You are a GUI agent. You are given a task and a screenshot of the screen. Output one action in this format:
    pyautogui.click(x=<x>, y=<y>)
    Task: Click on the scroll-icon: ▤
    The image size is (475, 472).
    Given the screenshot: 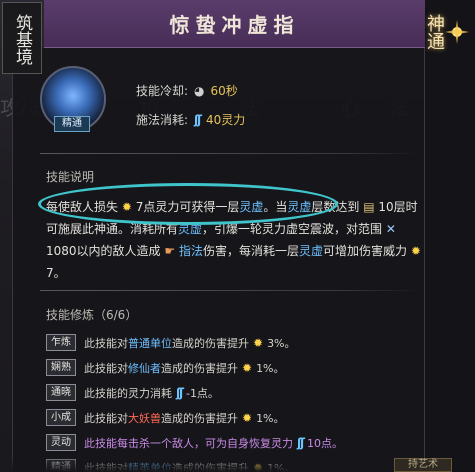 What is the action you would take?
    pyautogui.click(x=369, y=207)
    